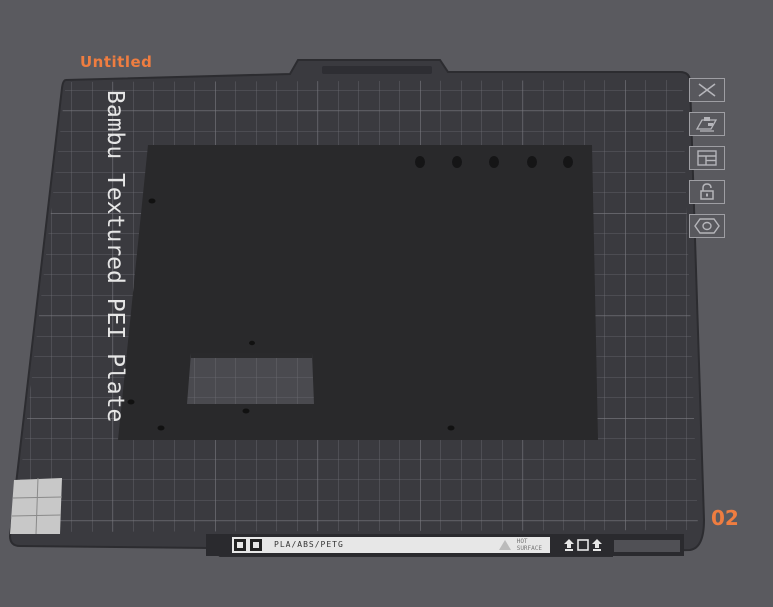 This screenshot has height=607, width=773. Describe the element at coordinates (529, 548) in the screenshot. I see `hot-surface-line2: SURFACE` at that location.